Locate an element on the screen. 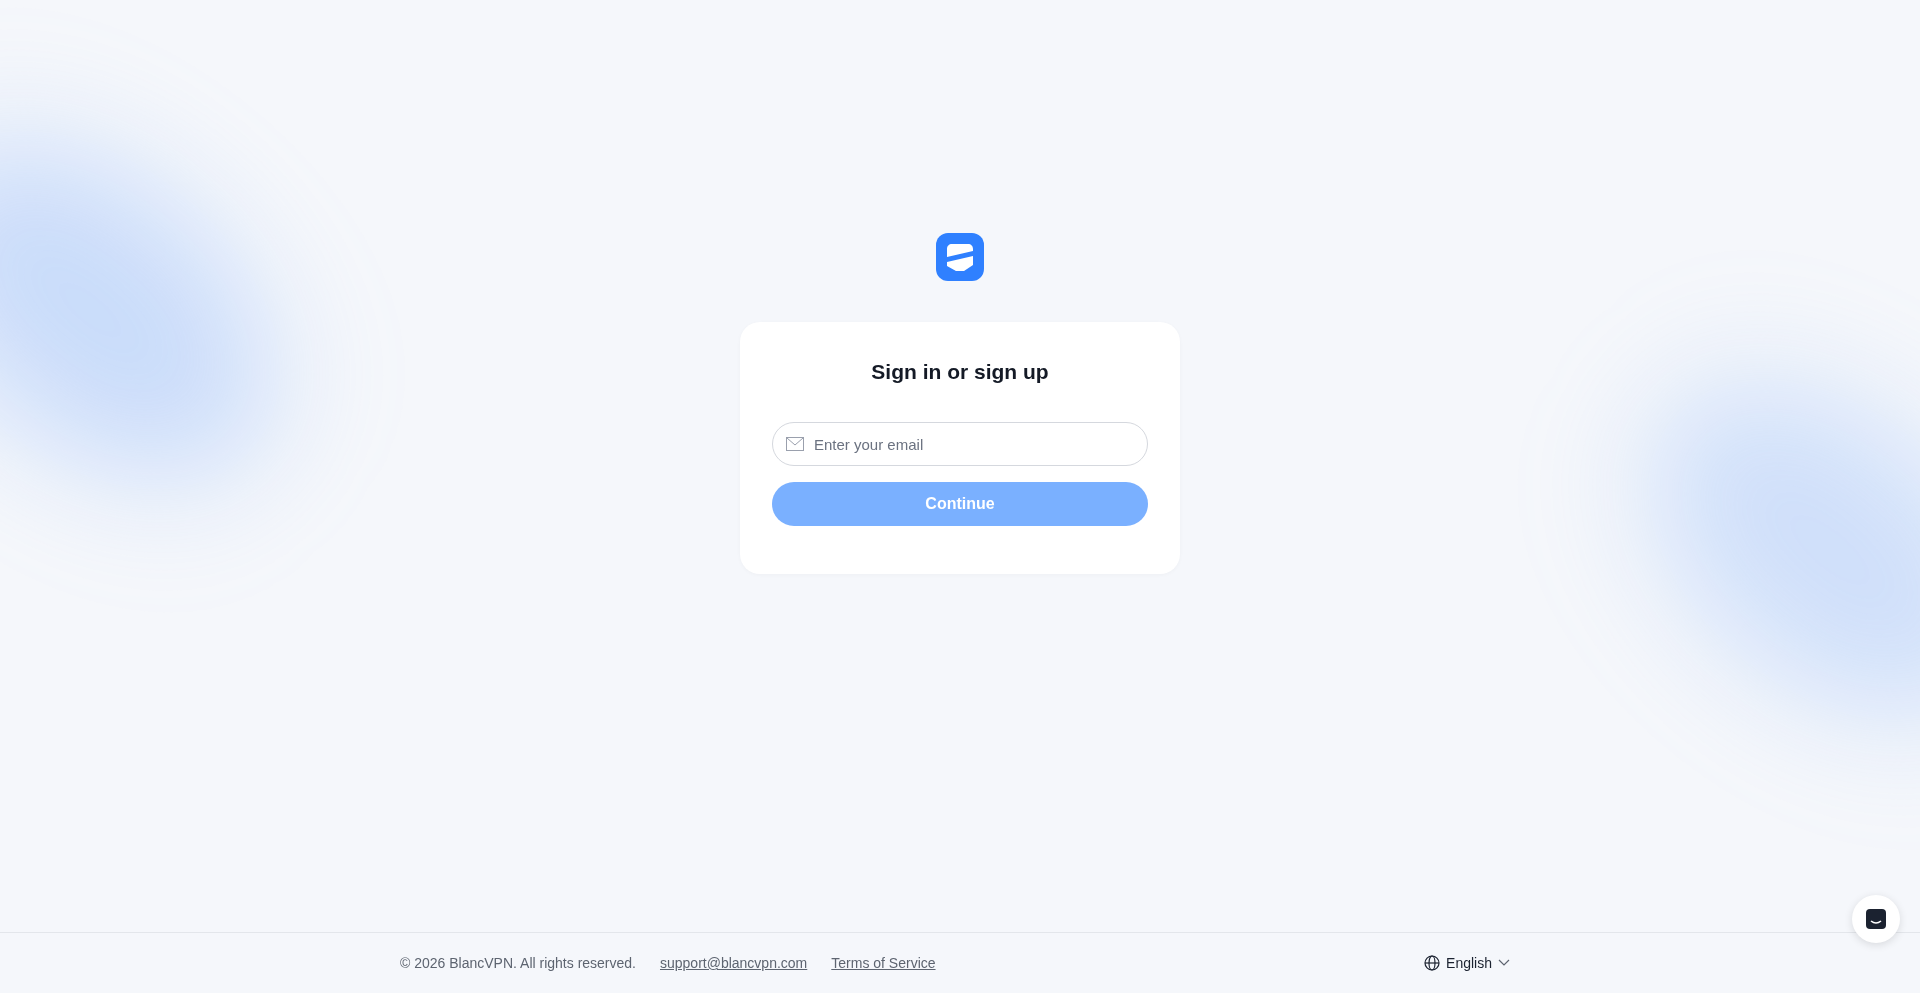 Image resolution: width=1920 pixels, height=993 pixels. email-field: Enter your email is located at coordinates (960, 444).